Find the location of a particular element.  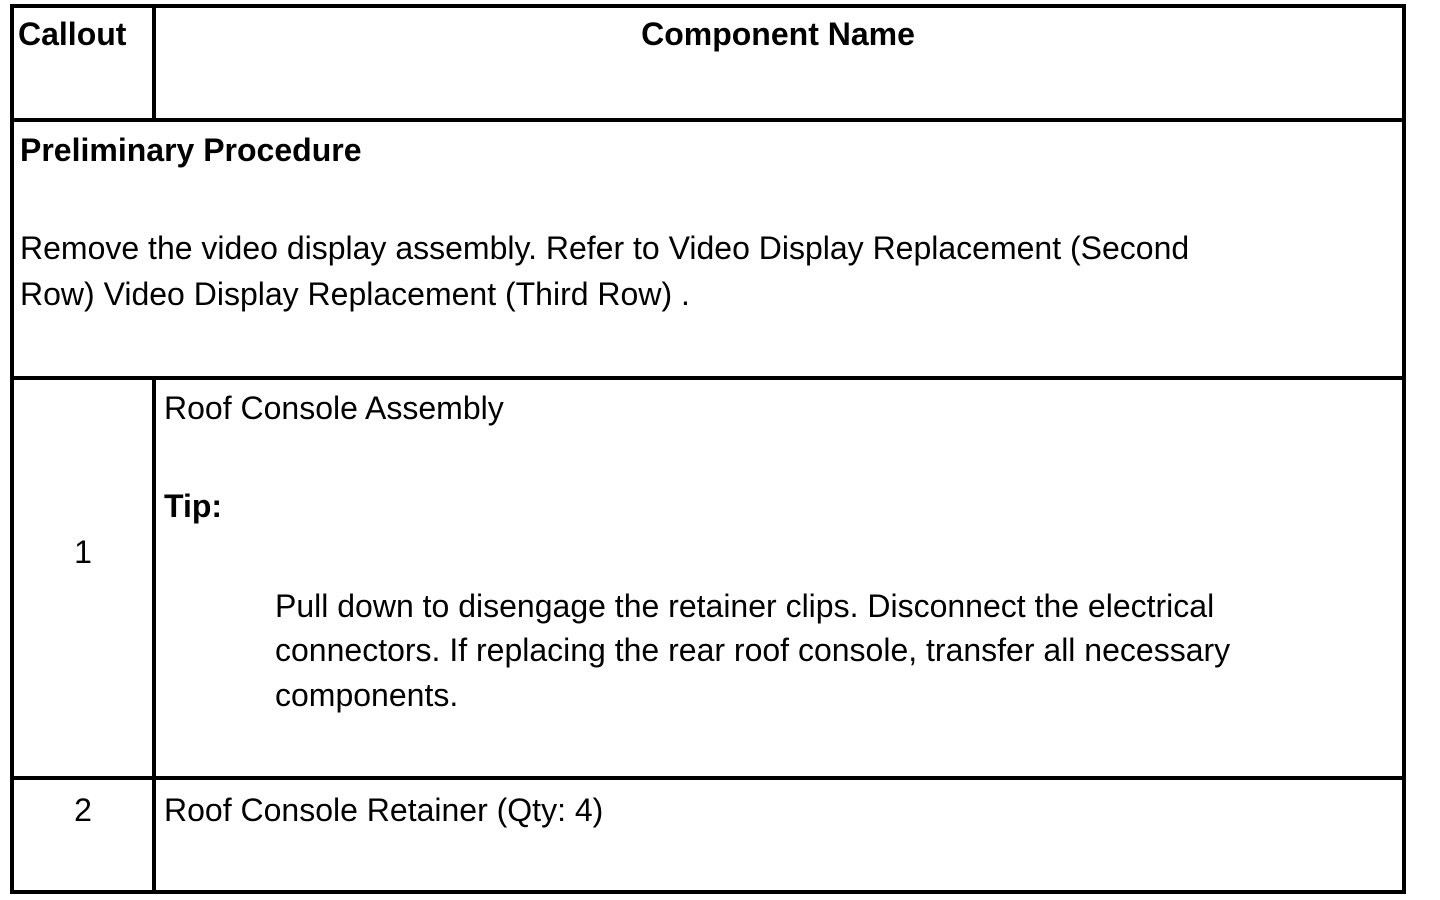

header-divider is located at coordinates (708, 120).